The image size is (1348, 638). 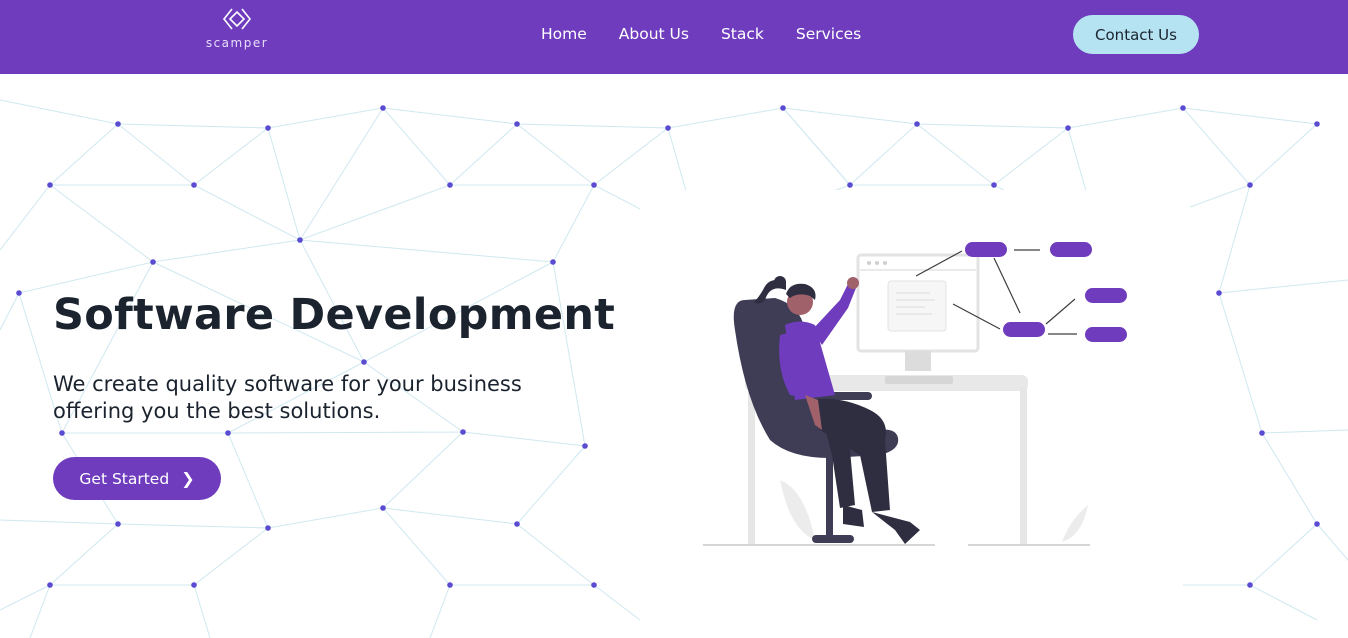 I want to click on chevron-right-icon: ❯, so click(x=188, y=478).